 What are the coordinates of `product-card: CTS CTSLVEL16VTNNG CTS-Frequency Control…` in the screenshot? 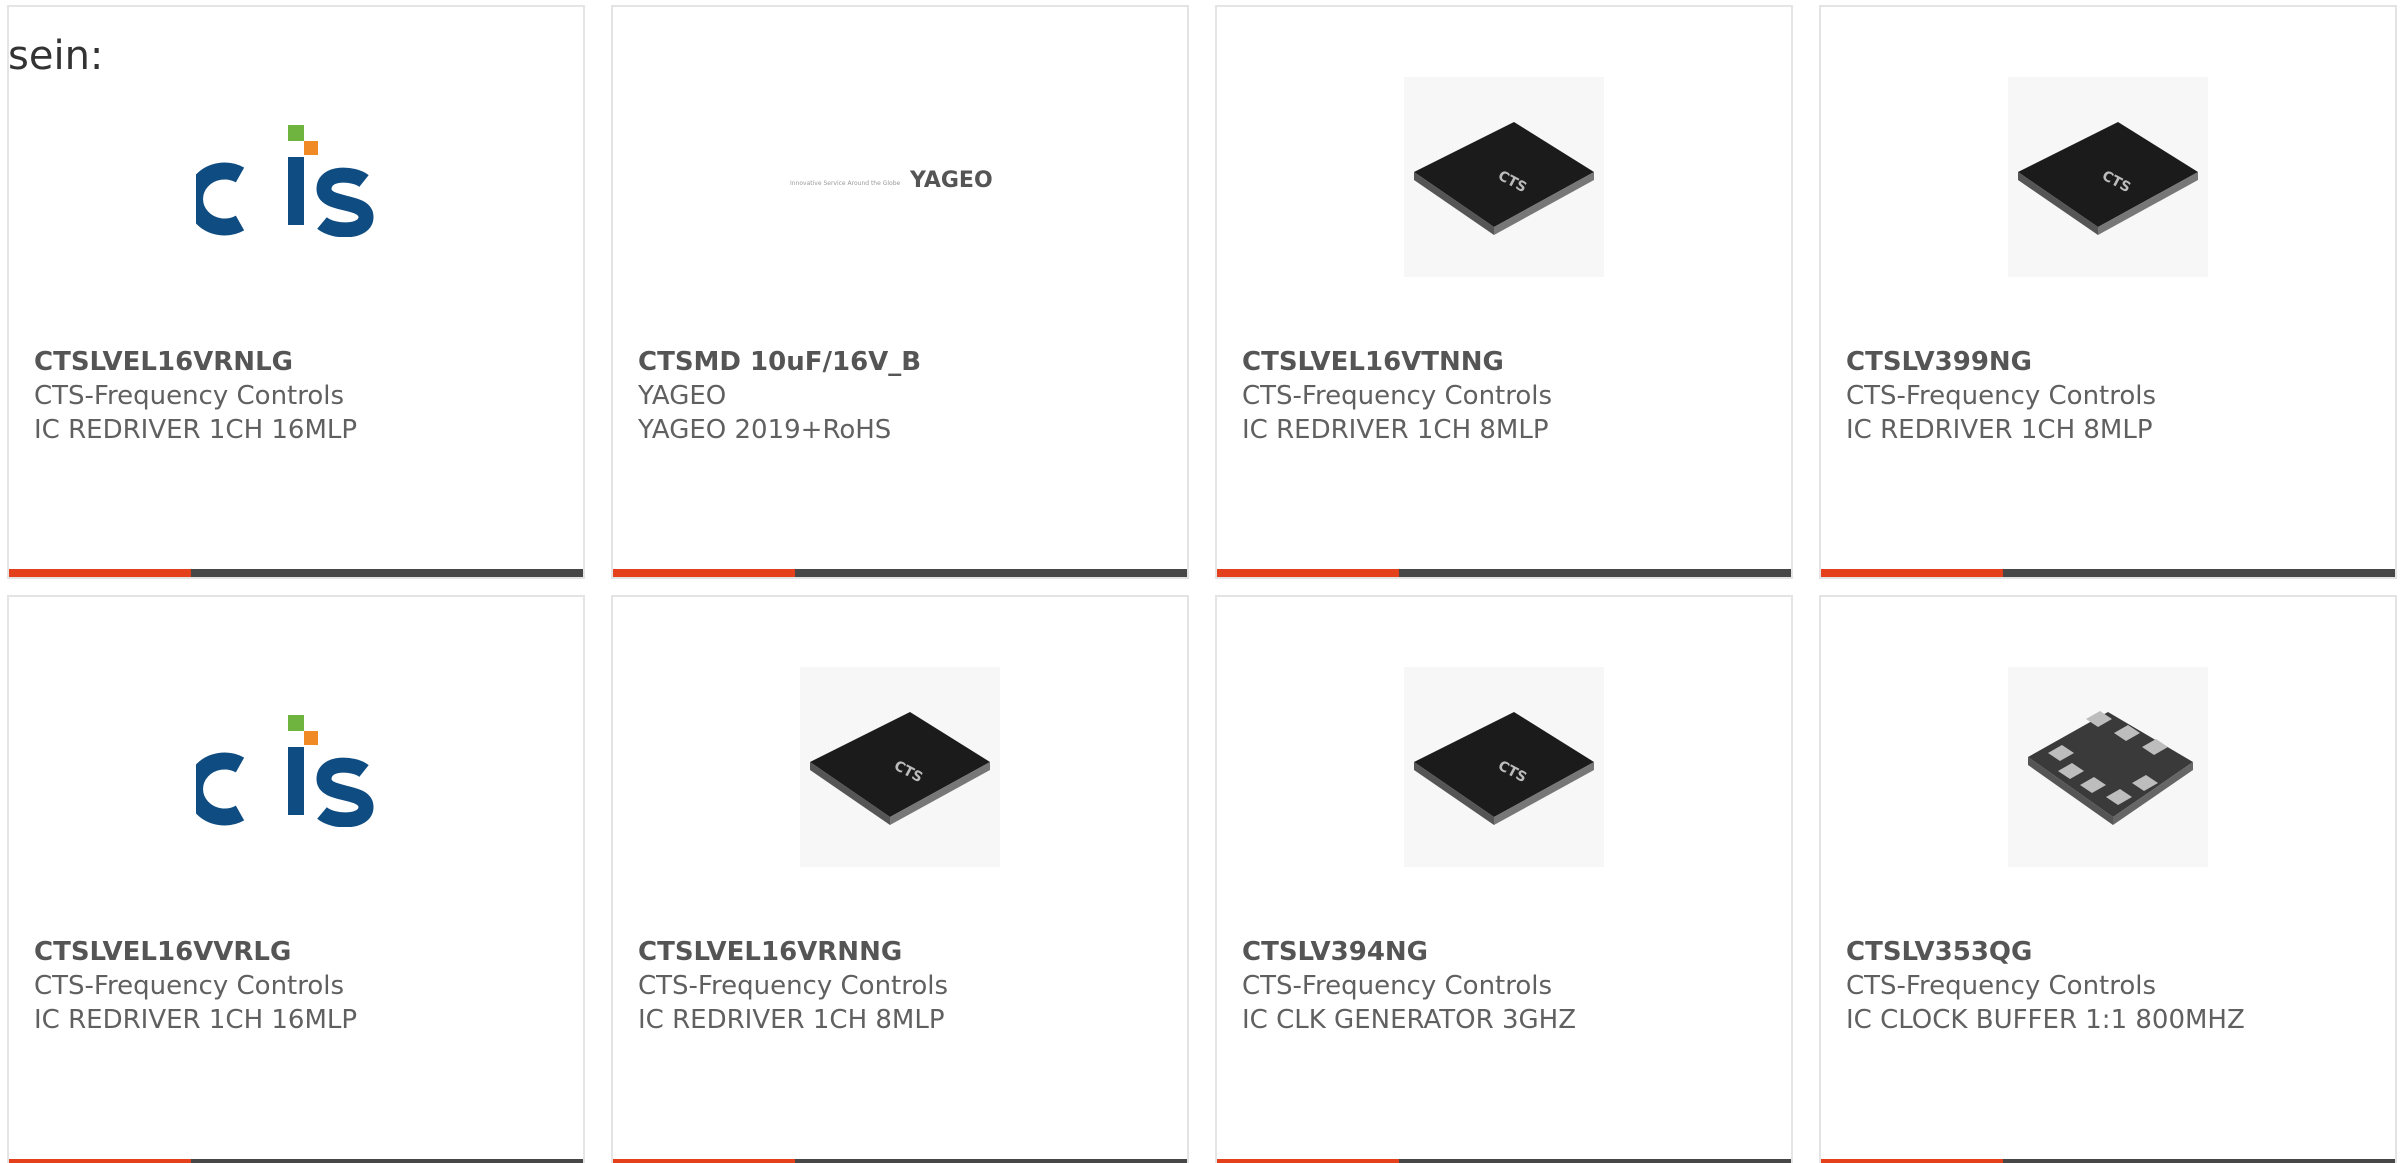 It's located at (1504, 292).